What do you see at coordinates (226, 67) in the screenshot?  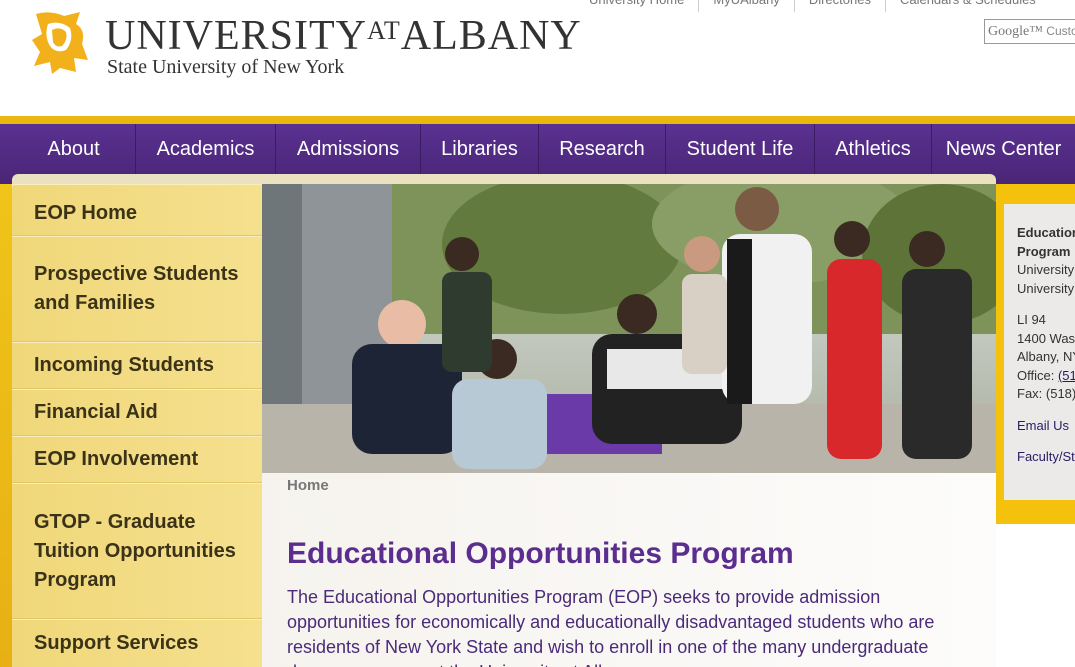 I see `logo-subtitle: State University of New York` at bounding box center [226, 67].